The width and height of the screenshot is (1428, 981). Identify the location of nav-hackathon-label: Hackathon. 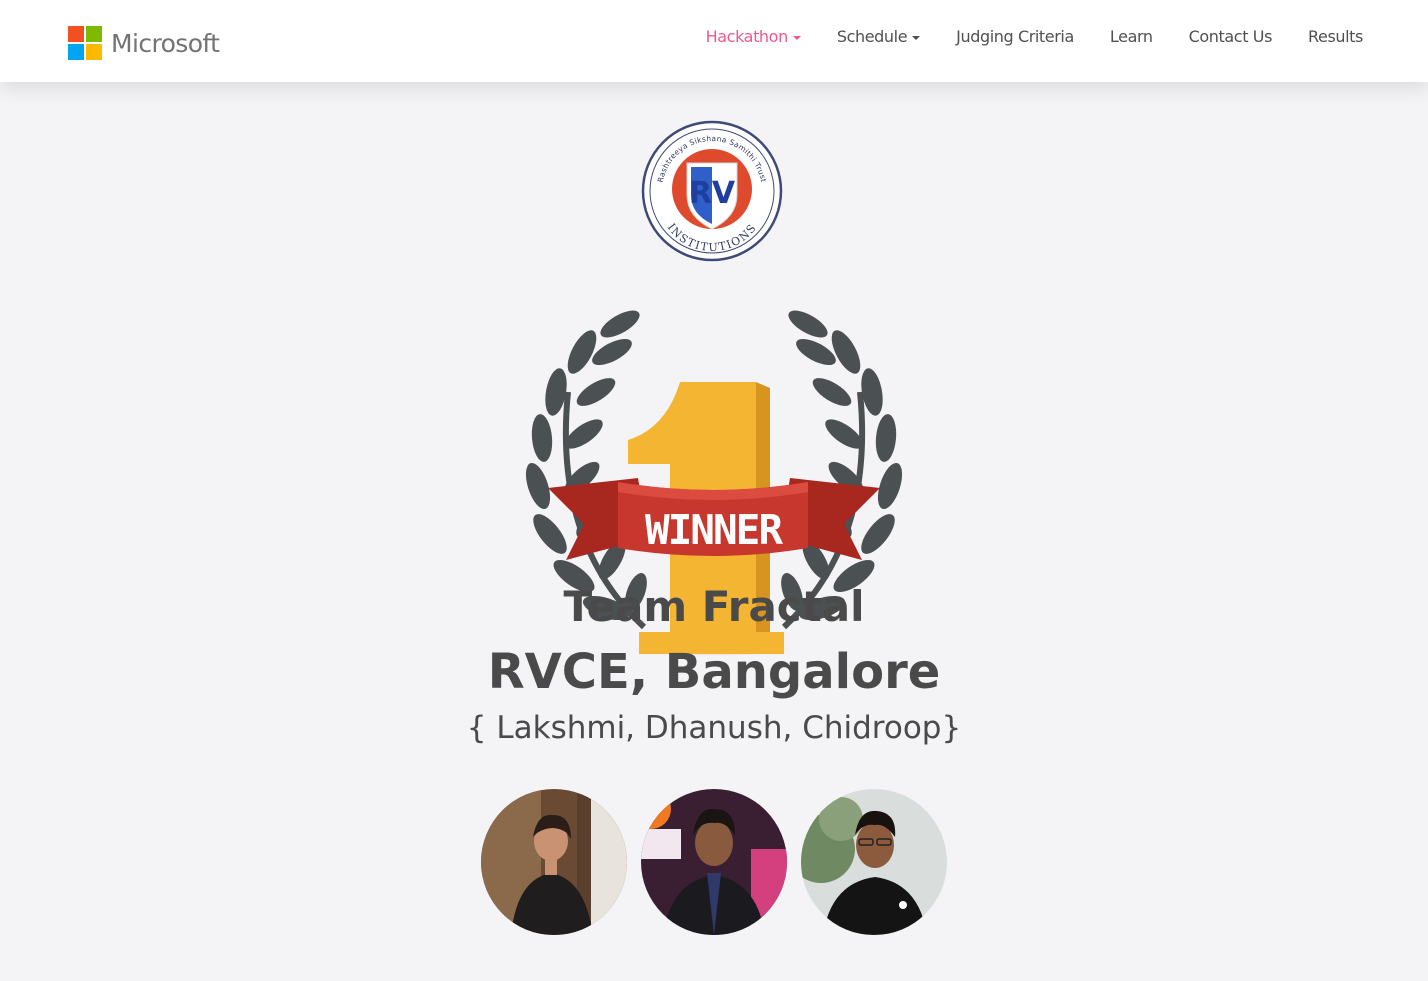
(747, 36).